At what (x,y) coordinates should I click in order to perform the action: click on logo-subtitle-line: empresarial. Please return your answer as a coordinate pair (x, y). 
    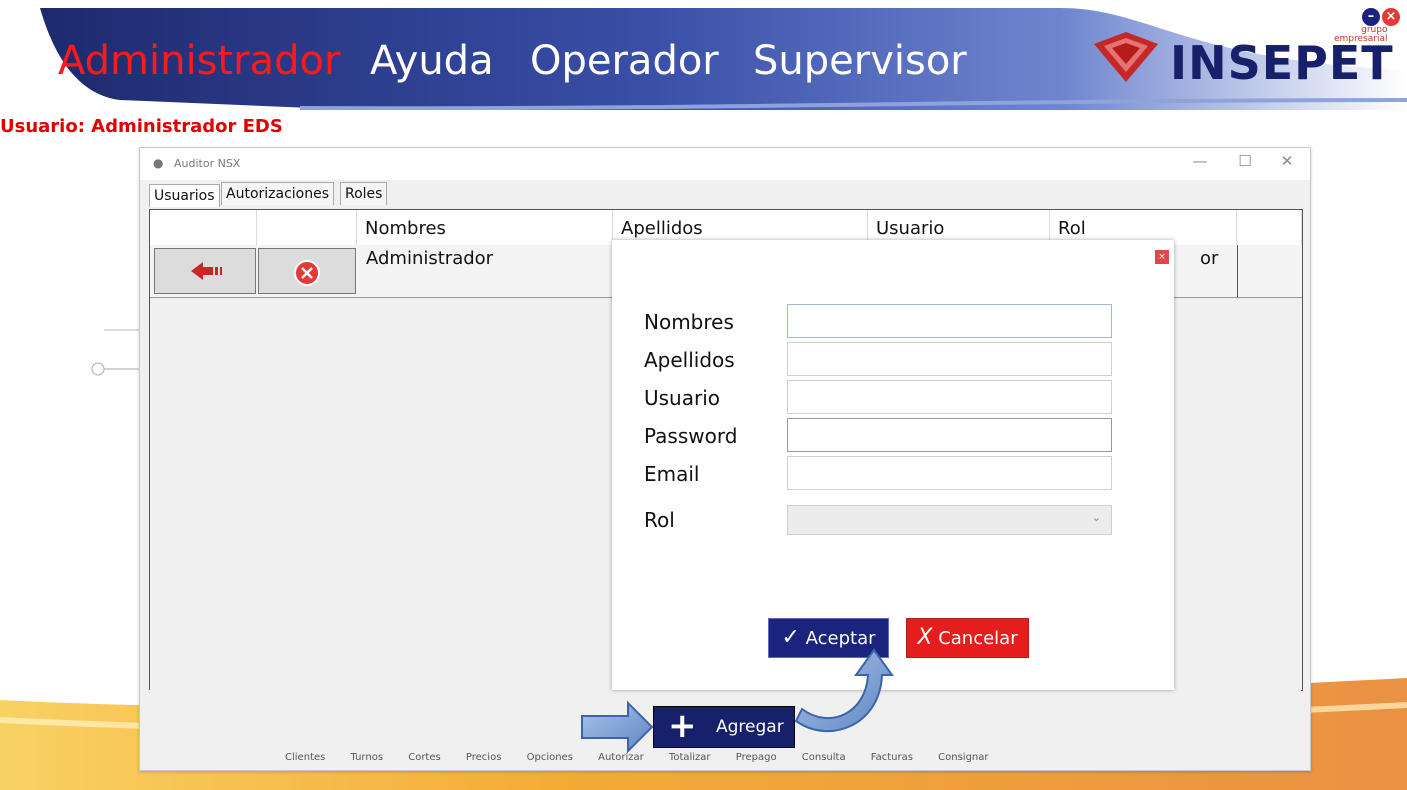
    Looking at the image, I should click on (1361, 39).